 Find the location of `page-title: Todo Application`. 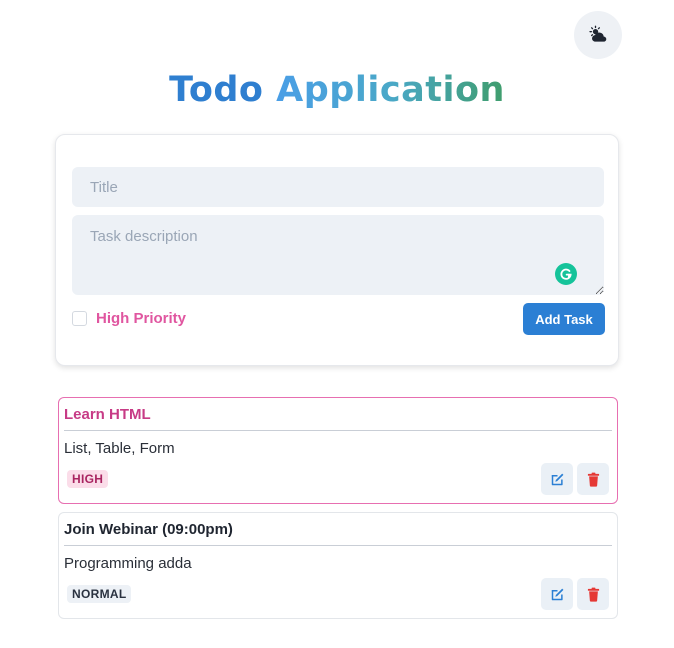

page-title: Todo Application is located at coordinates (337, 90).